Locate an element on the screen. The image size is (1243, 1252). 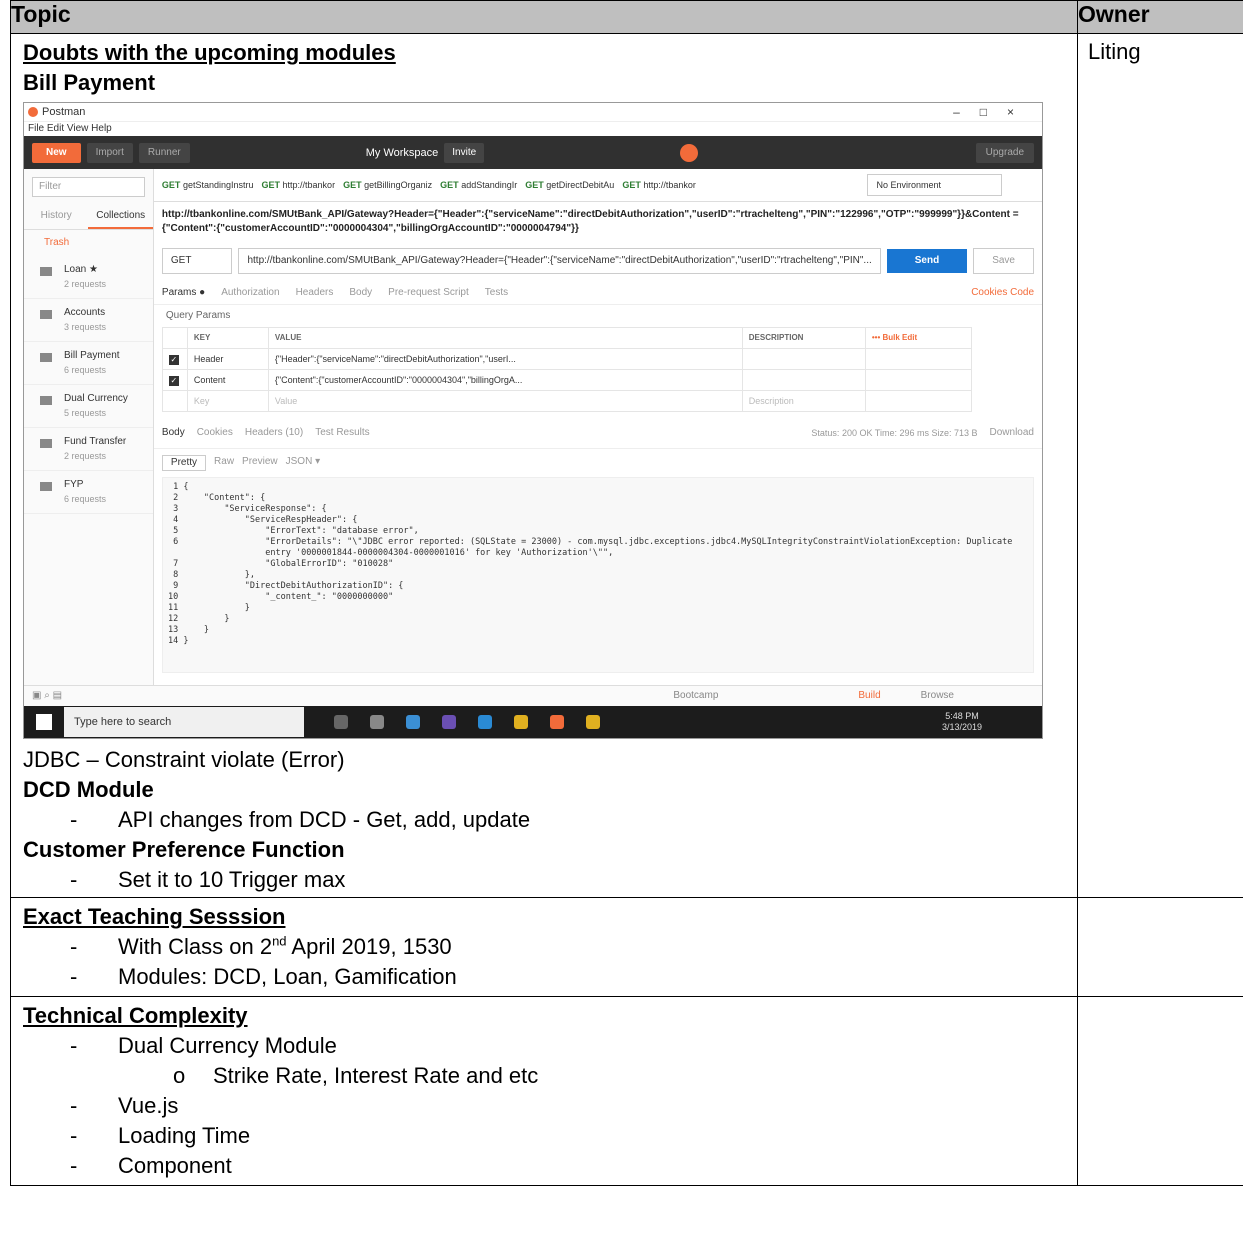
invite-button: Invite is located at coordinates (464, 153).